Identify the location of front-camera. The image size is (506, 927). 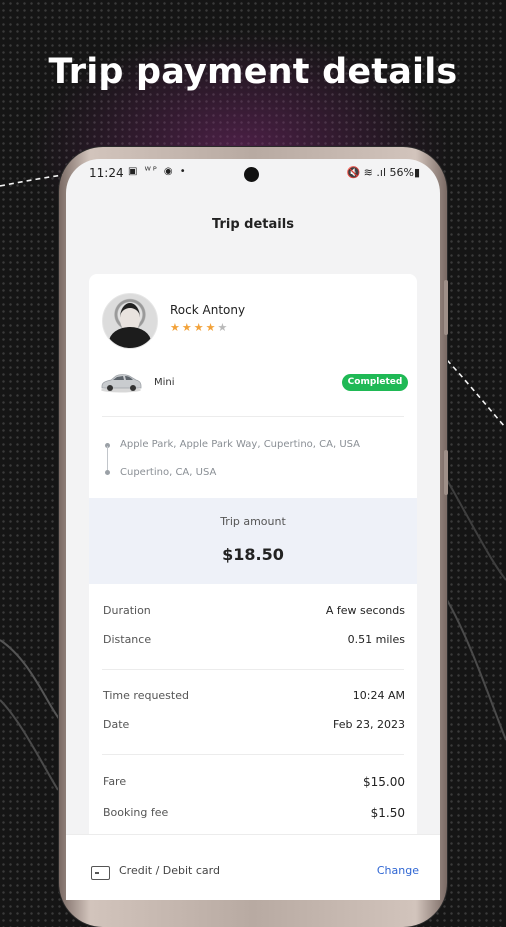
(251, 174).